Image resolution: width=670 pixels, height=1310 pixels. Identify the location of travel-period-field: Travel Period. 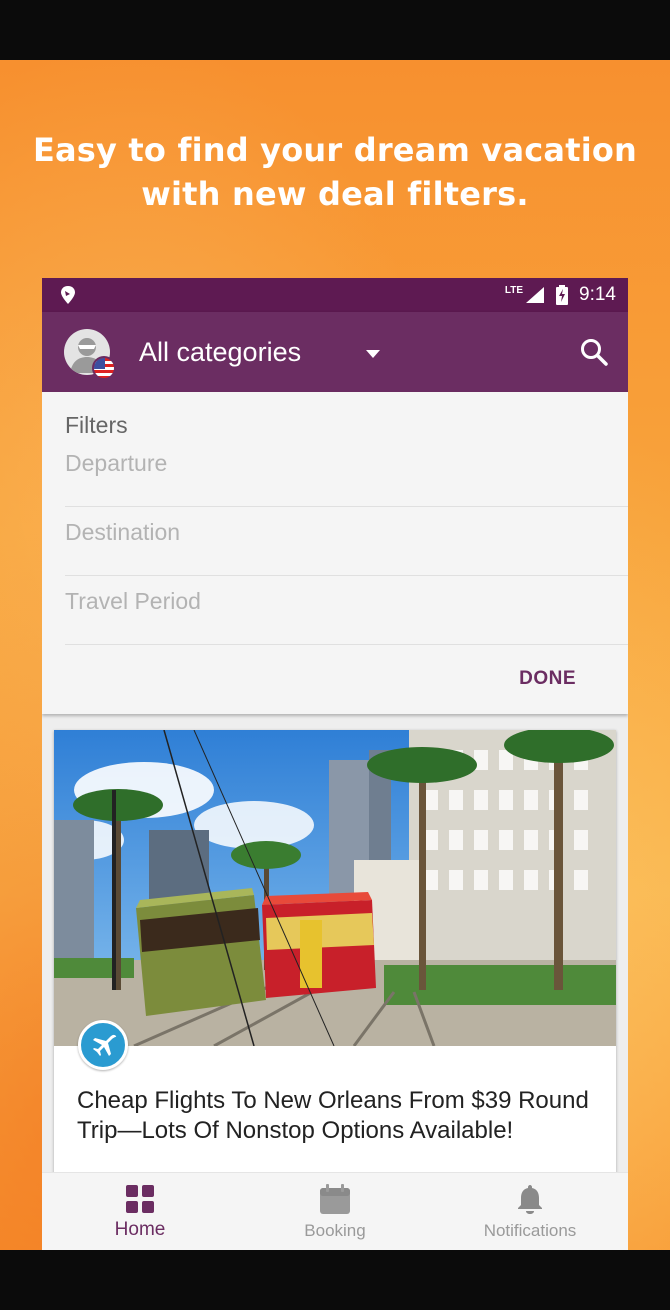
(346, 610).